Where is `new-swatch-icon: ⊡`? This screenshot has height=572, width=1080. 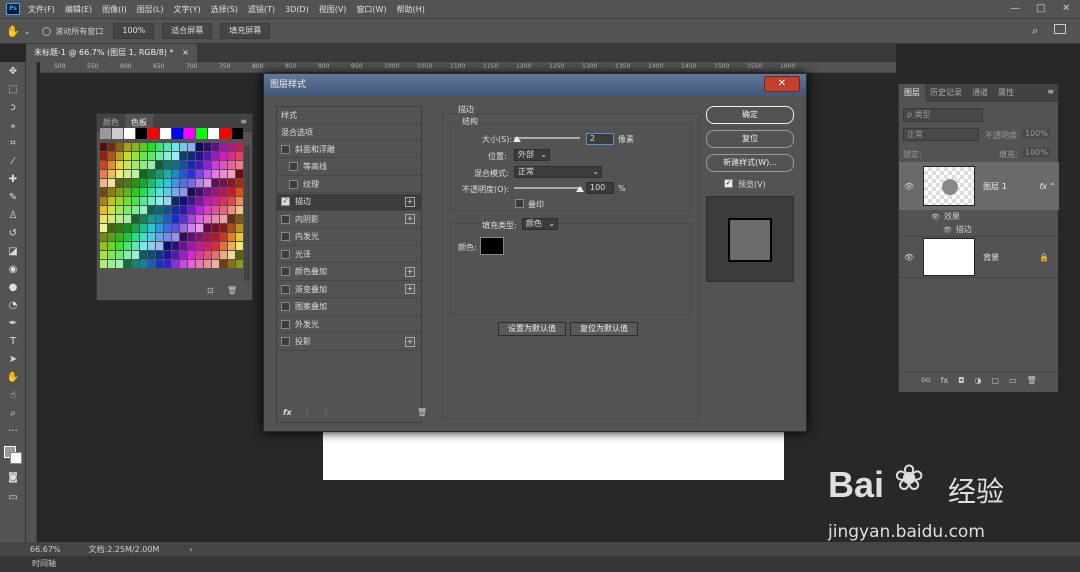 new-swatch-icon: ⊡ is located at coordinates (210, 290).